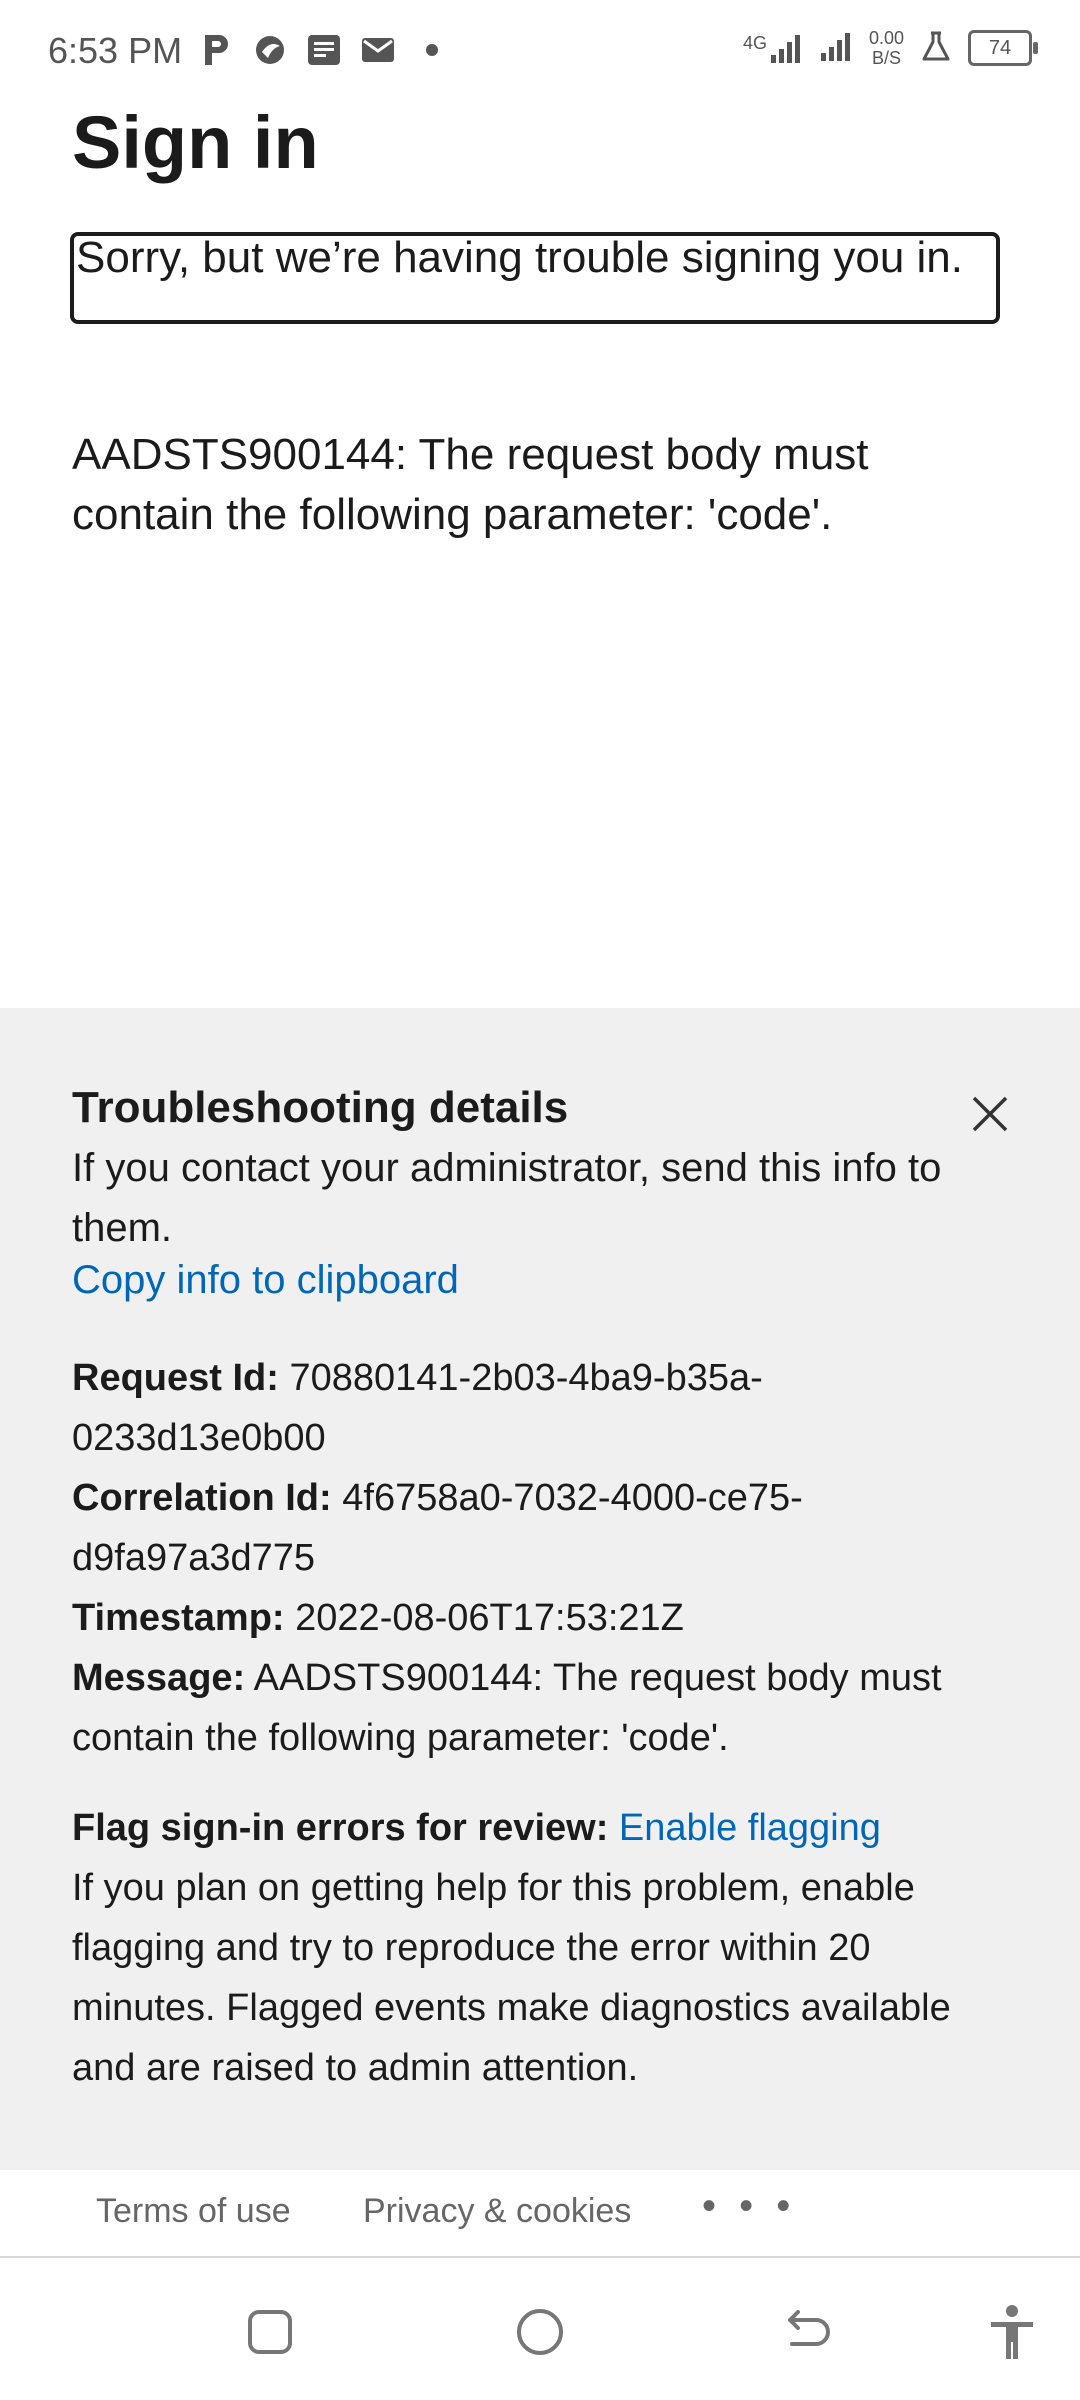 The height and width of the screenshot is (2400, 1080). I want to click on system-nav-bar, so click(540, 2329).